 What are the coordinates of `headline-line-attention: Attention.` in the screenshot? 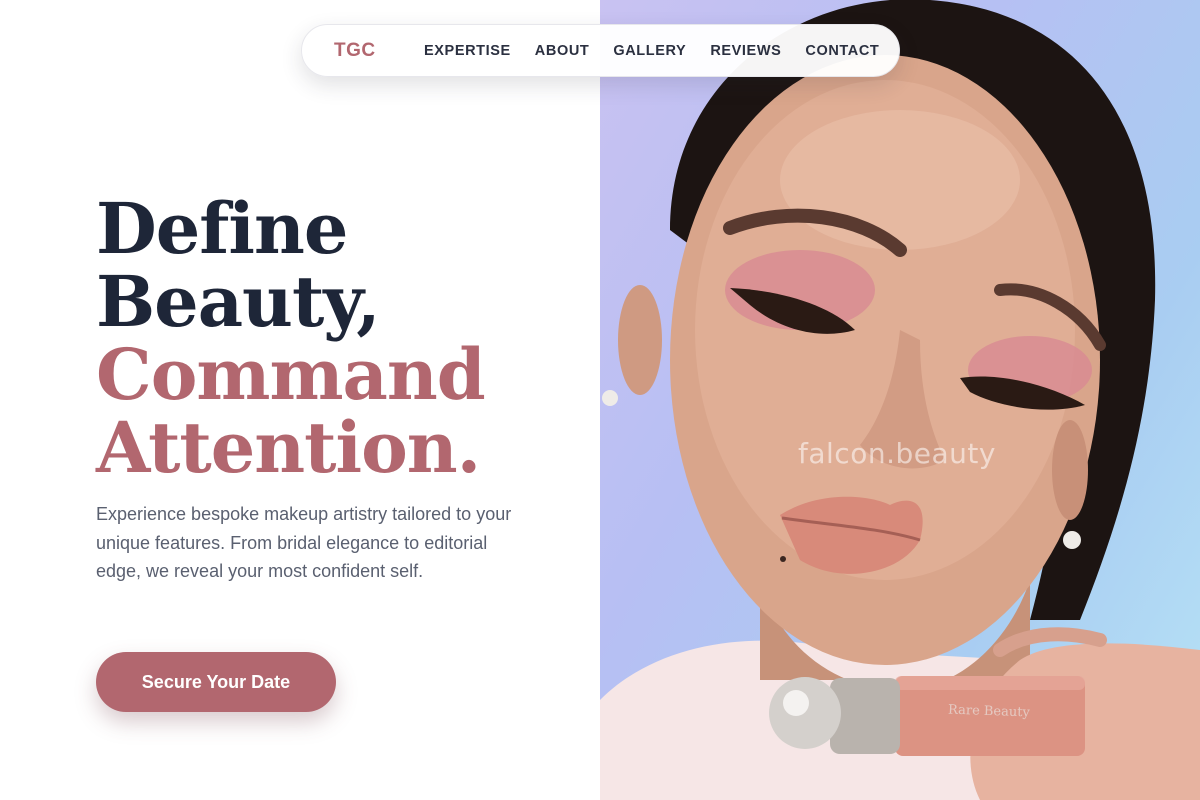 It's located at (288, 447).